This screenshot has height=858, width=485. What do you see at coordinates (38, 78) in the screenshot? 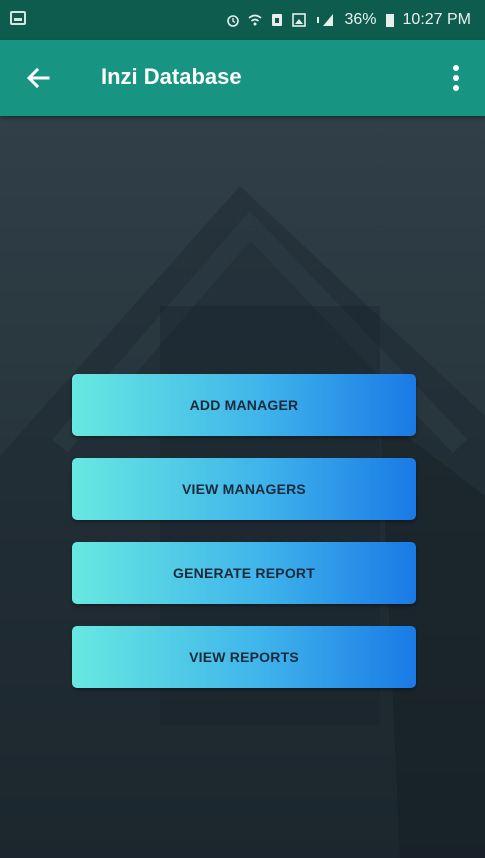
I see `back-arrow-icon` at bounding box center [38, 78].